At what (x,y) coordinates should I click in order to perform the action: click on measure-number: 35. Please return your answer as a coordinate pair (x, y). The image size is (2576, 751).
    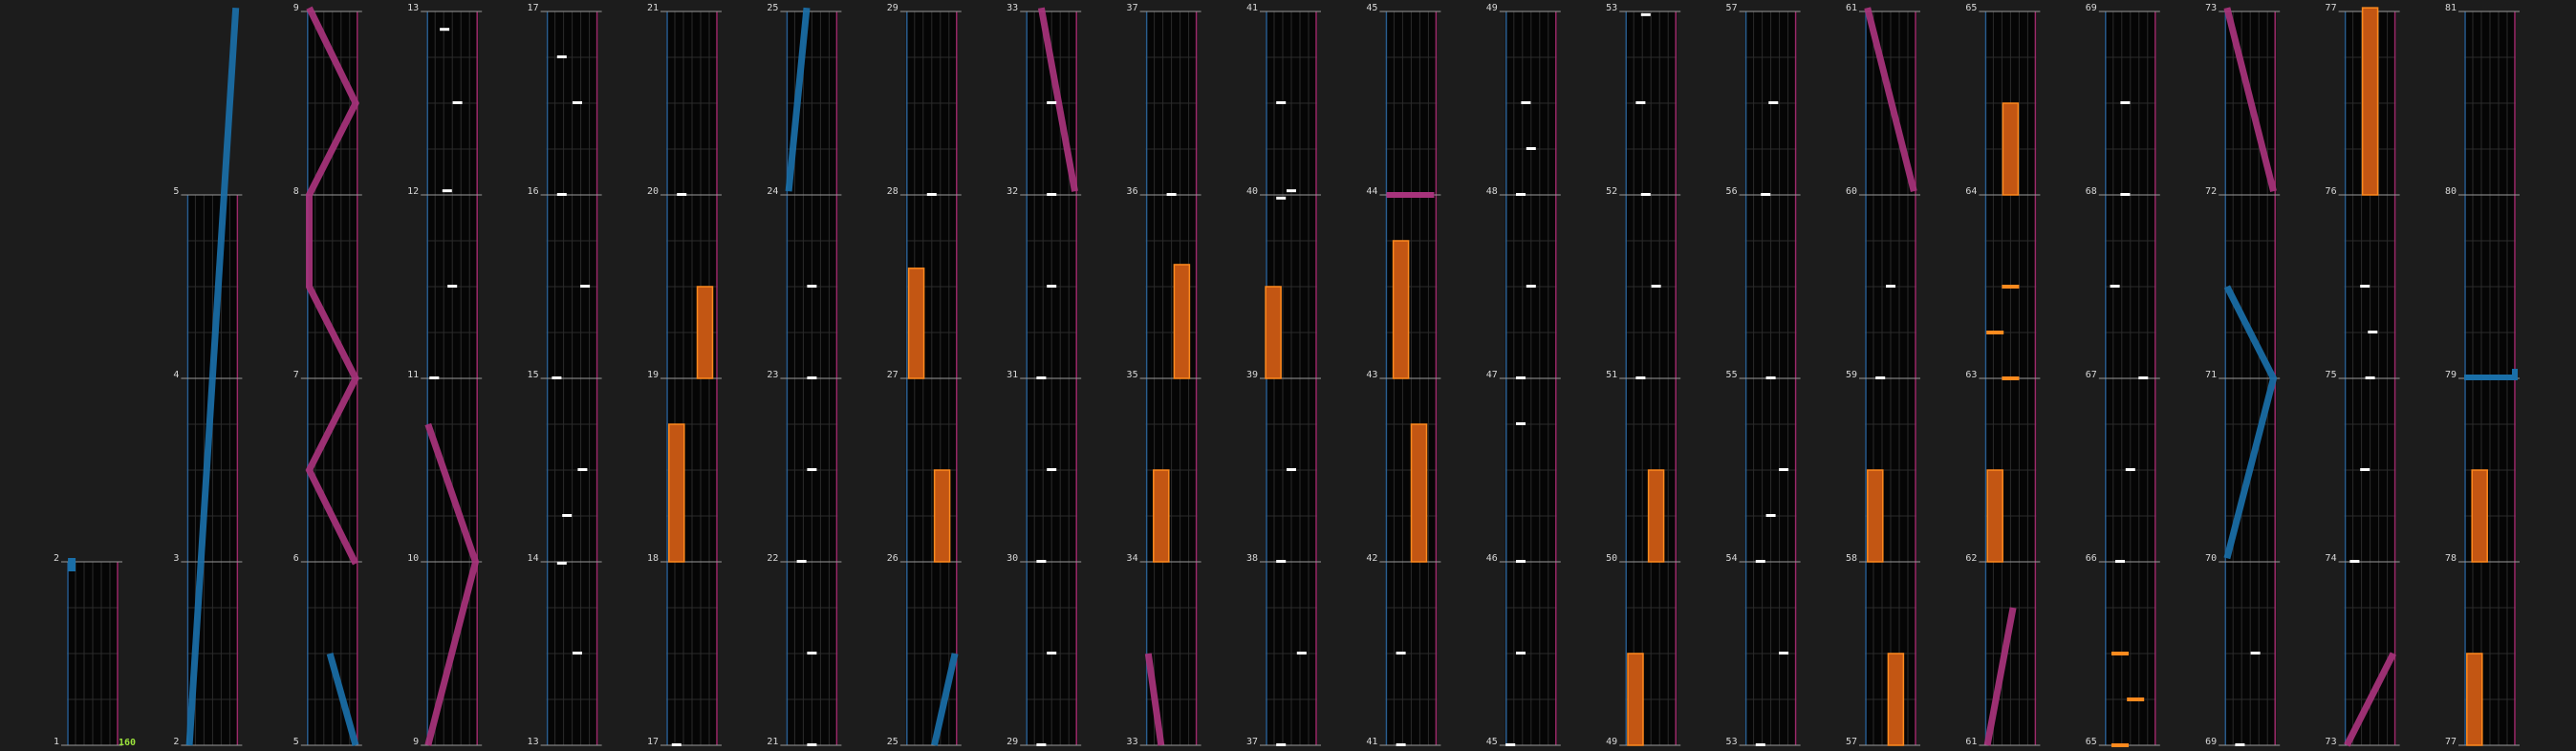
    Looking at the image, I should click on (1132, 375).